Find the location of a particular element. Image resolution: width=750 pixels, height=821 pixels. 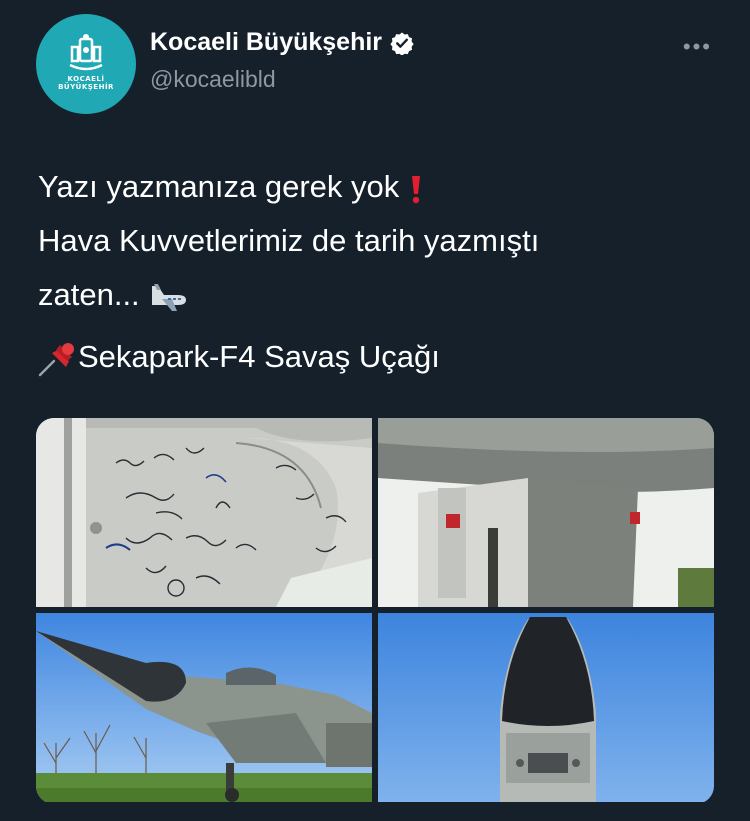

avatar: KOCAELİ BÜYÜKŞEHİR is located at coordinates (86, 64).